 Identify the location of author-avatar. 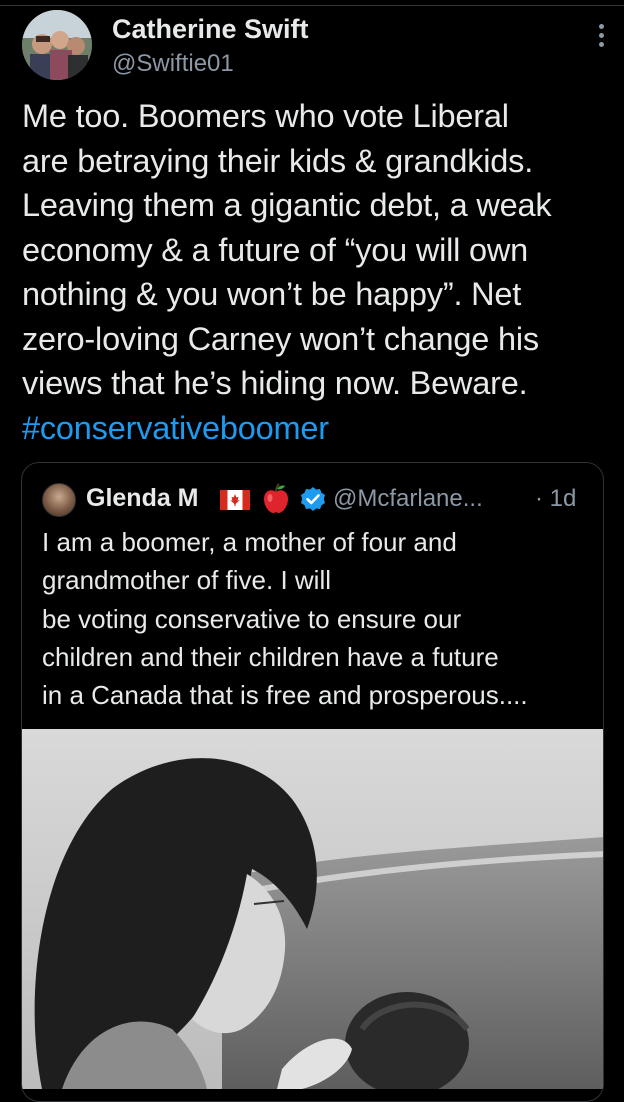
(57, 45).